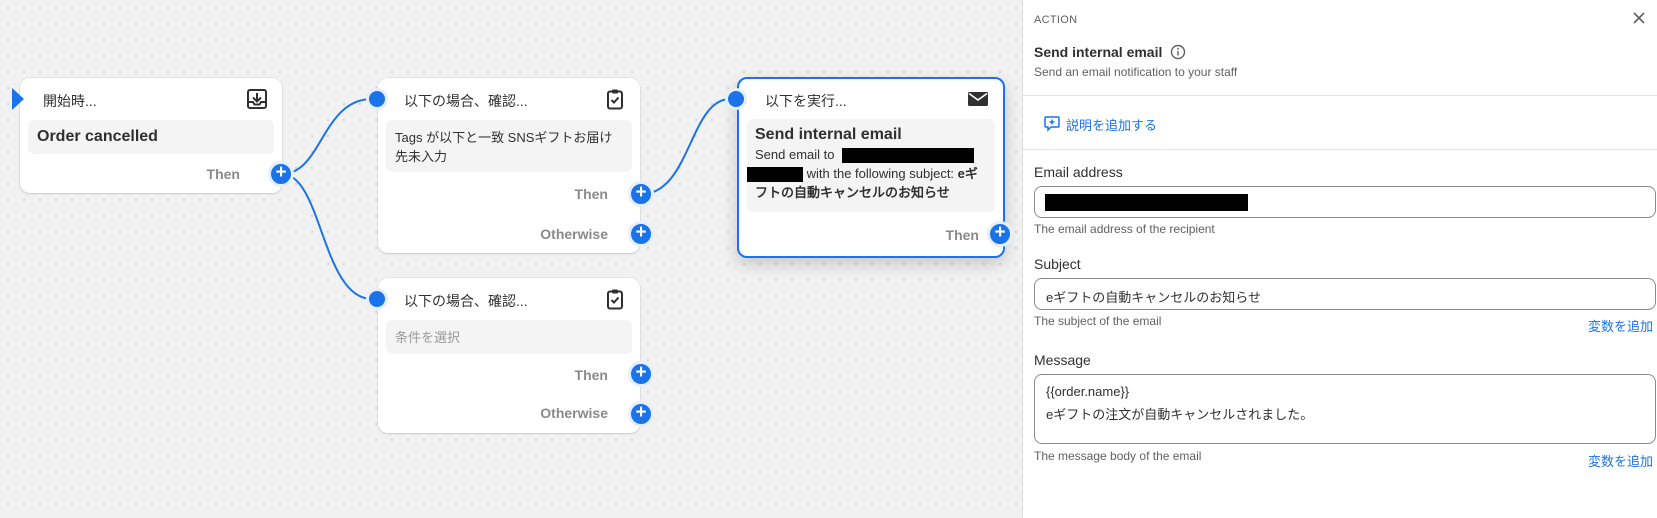 The width and height of the screenshot is (1657, 518). What do you see at coordinates (1057, 264) in the screenshot?
I see `subject-label: Subject` at bounding box center [1057, 264].